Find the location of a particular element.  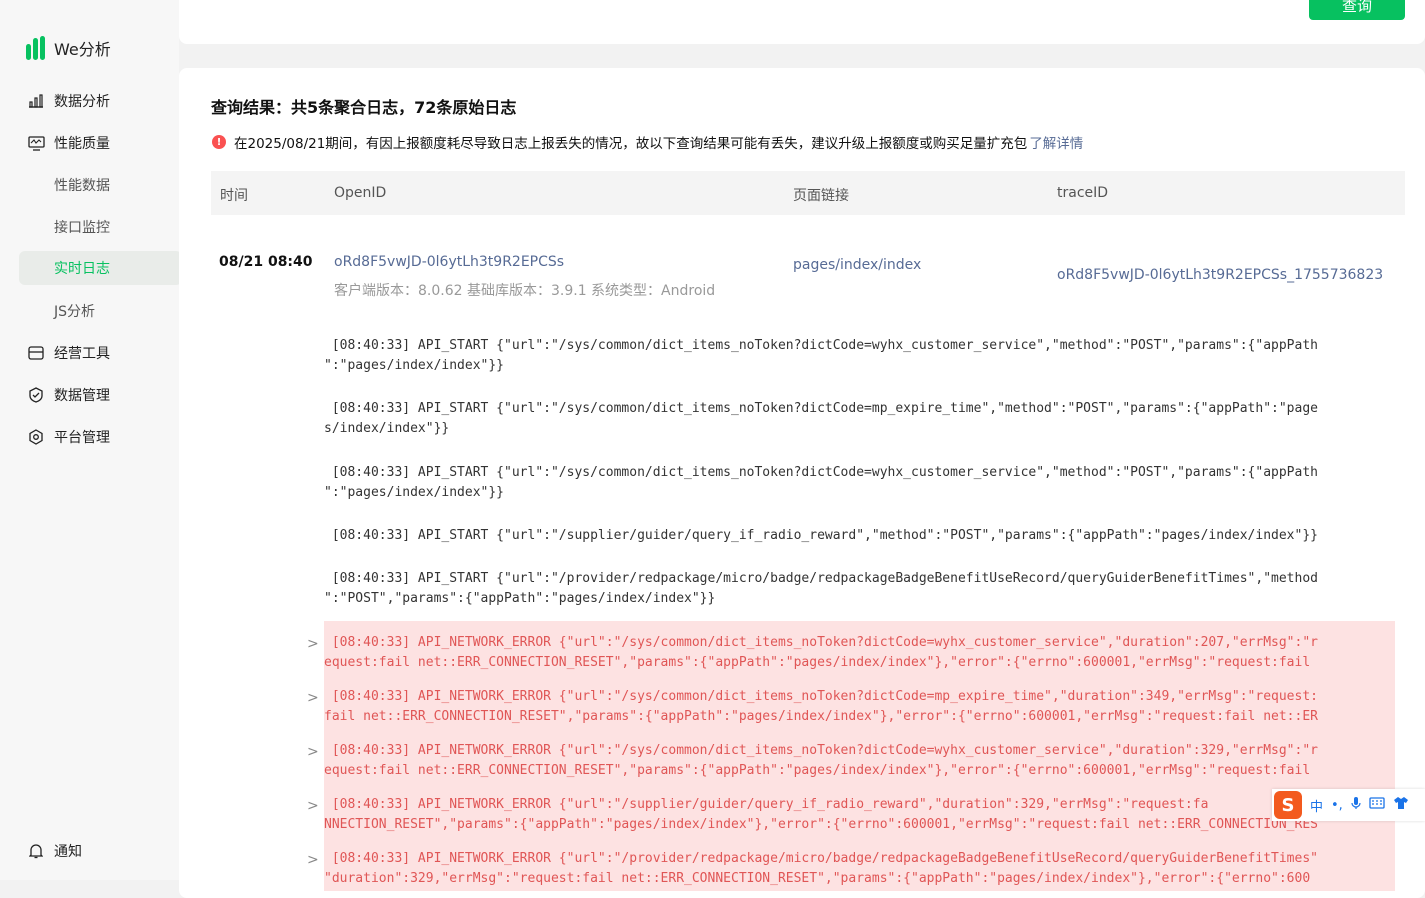

hexagon-gear-icon is located at coordinates (36, 437).